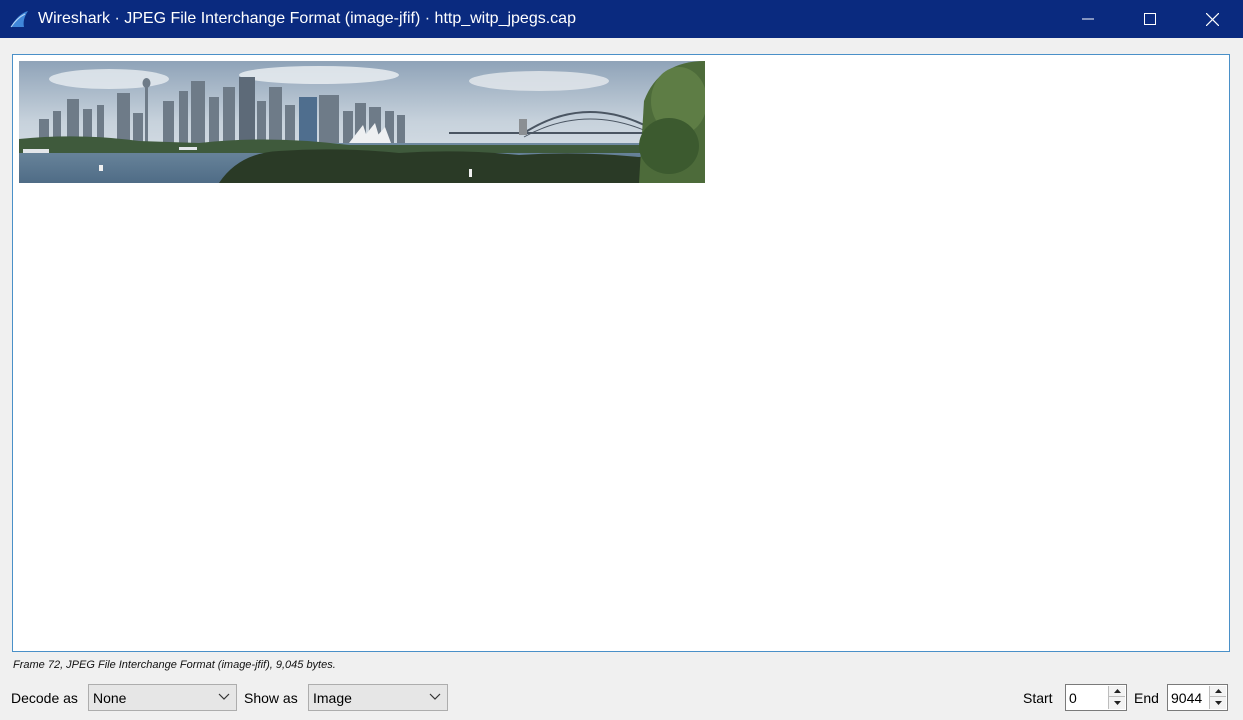 The height and width of the screenshot is (720, 1243). Describe the element at coordinates (44, 698) in the screenshot. I see `decode-as-label: Decode as` at that location.